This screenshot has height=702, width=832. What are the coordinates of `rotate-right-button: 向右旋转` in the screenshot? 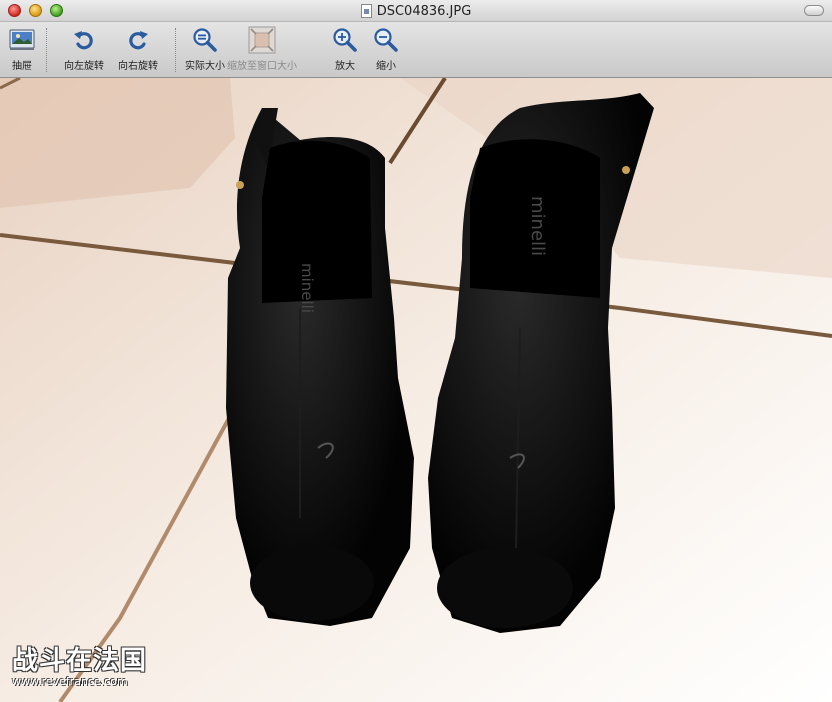 It's located at (138, 49).